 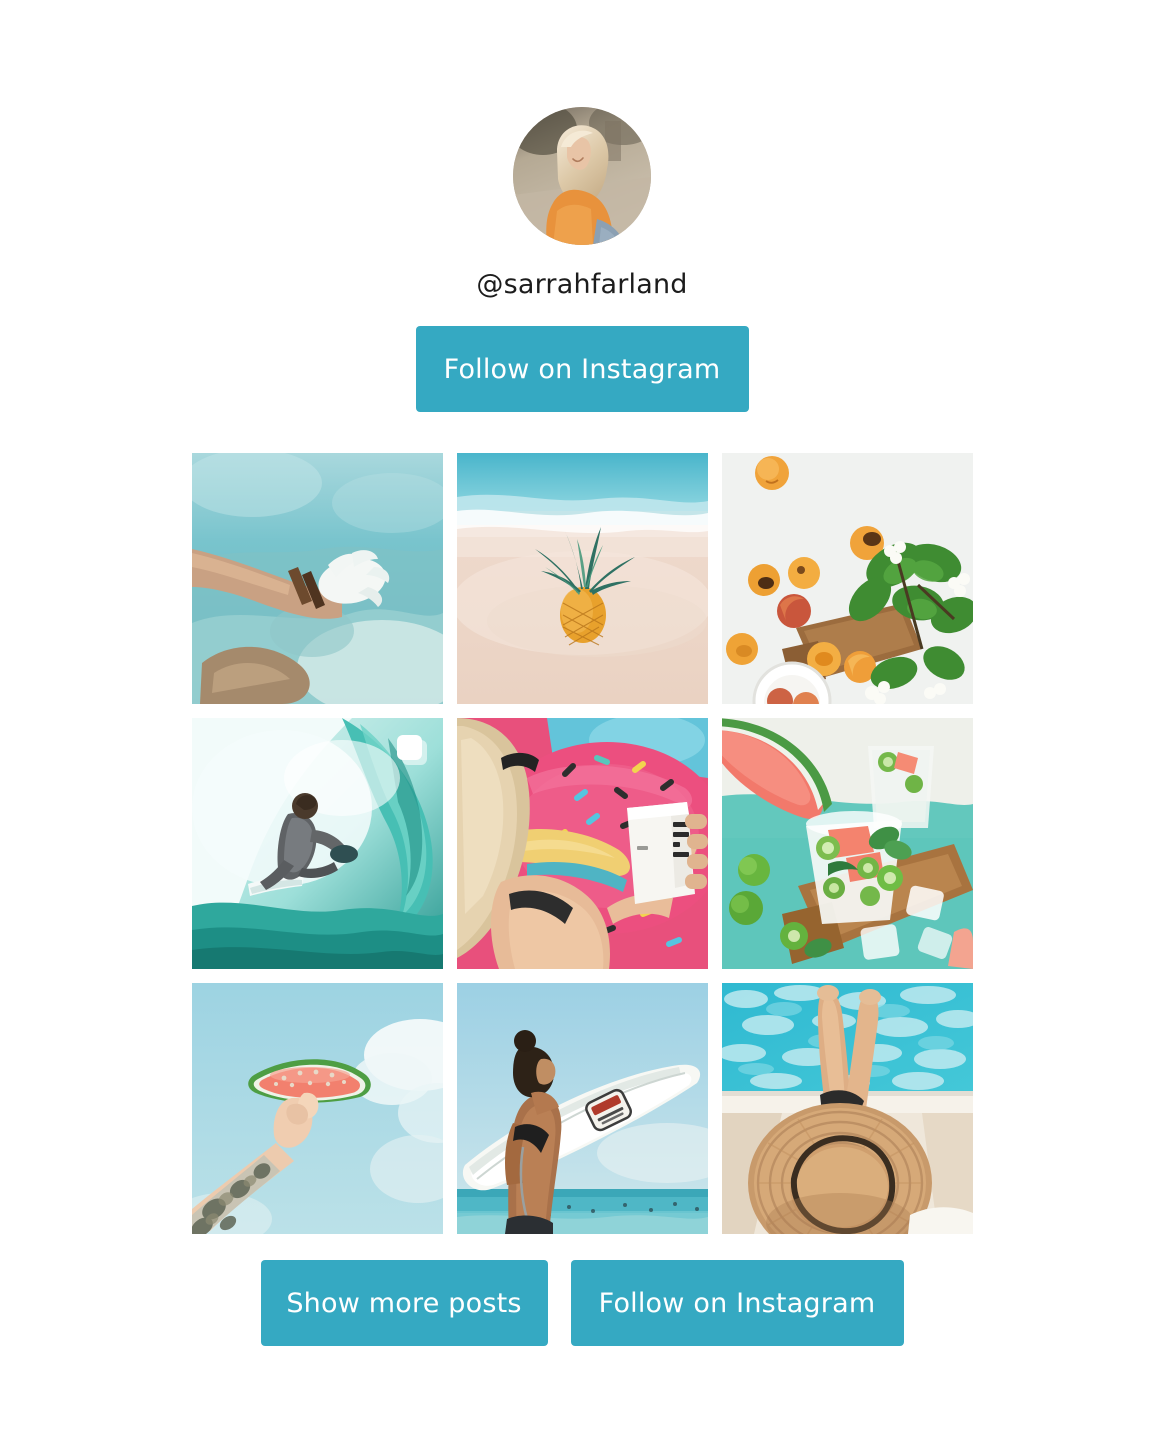 I want to click on avatar, so click(x=582, y=176).